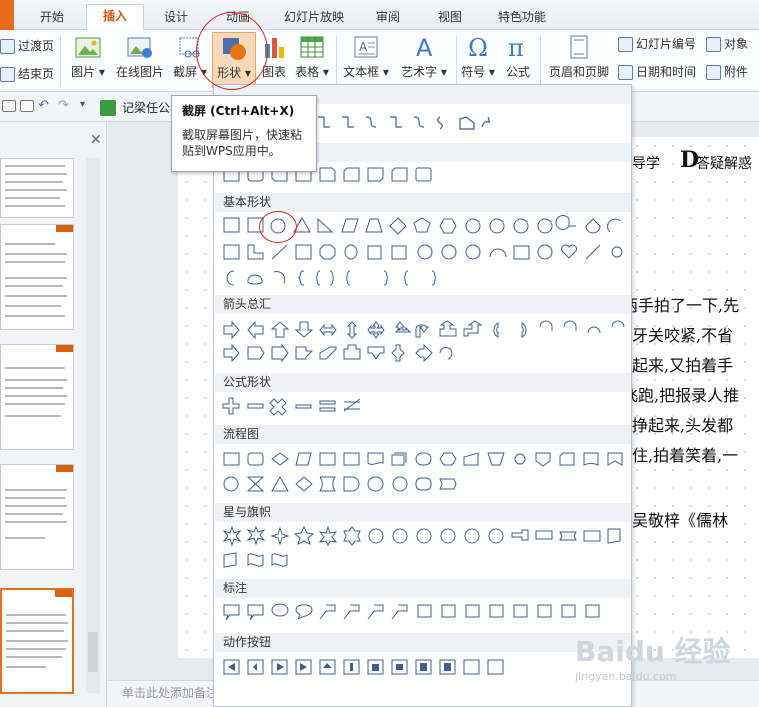 The image size is (759, 707). I want to click on tab-home: 开始, so click(52, 18).